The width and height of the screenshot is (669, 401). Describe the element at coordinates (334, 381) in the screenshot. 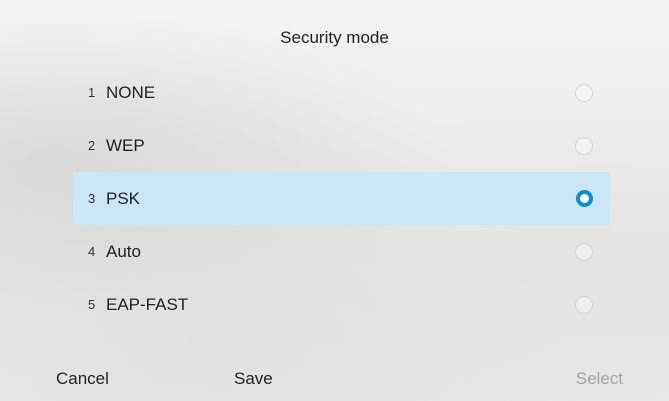

I see `softkey-bar: Cancel Save Select` at that location.